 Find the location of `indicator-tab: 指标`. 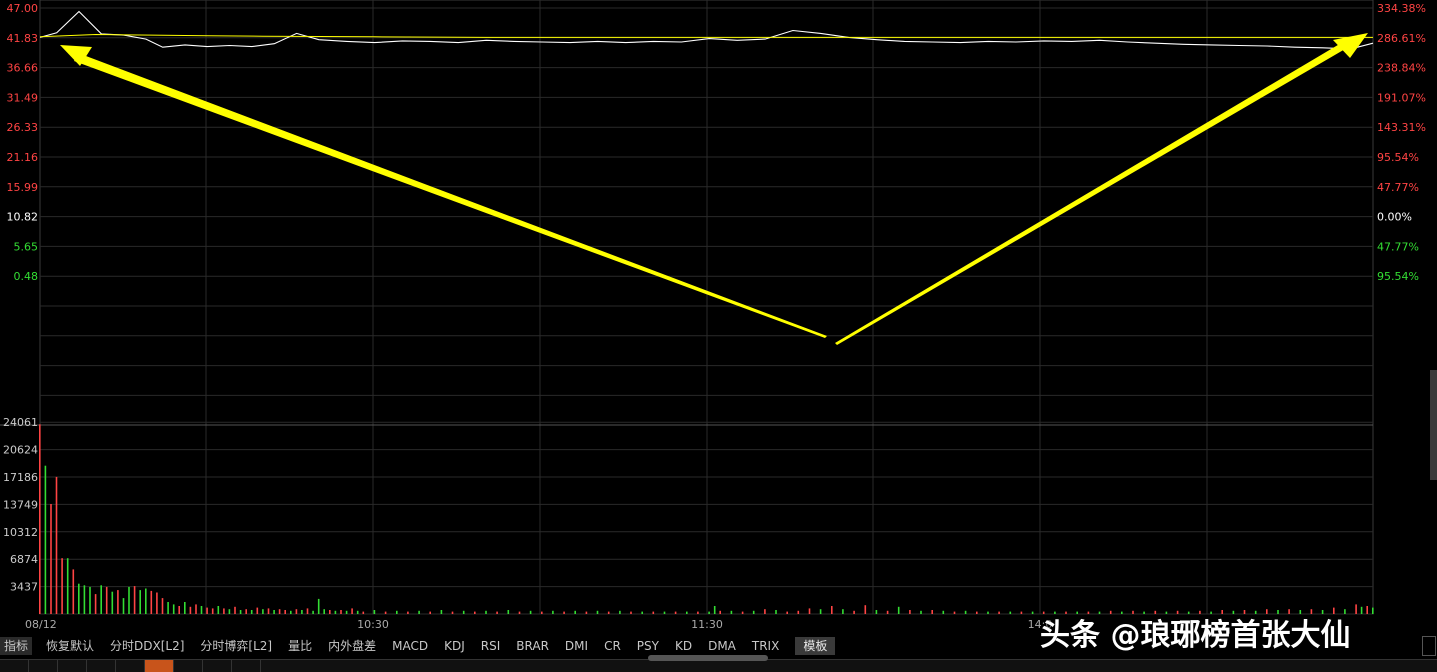

indicator-tab: 指标 is located at coordinates (16, 646).